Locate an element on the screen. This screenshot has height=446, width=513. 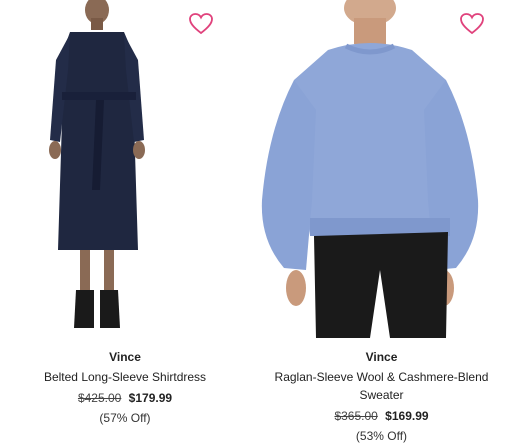
original-price: $425.00 is located at coordinates (99, 398).